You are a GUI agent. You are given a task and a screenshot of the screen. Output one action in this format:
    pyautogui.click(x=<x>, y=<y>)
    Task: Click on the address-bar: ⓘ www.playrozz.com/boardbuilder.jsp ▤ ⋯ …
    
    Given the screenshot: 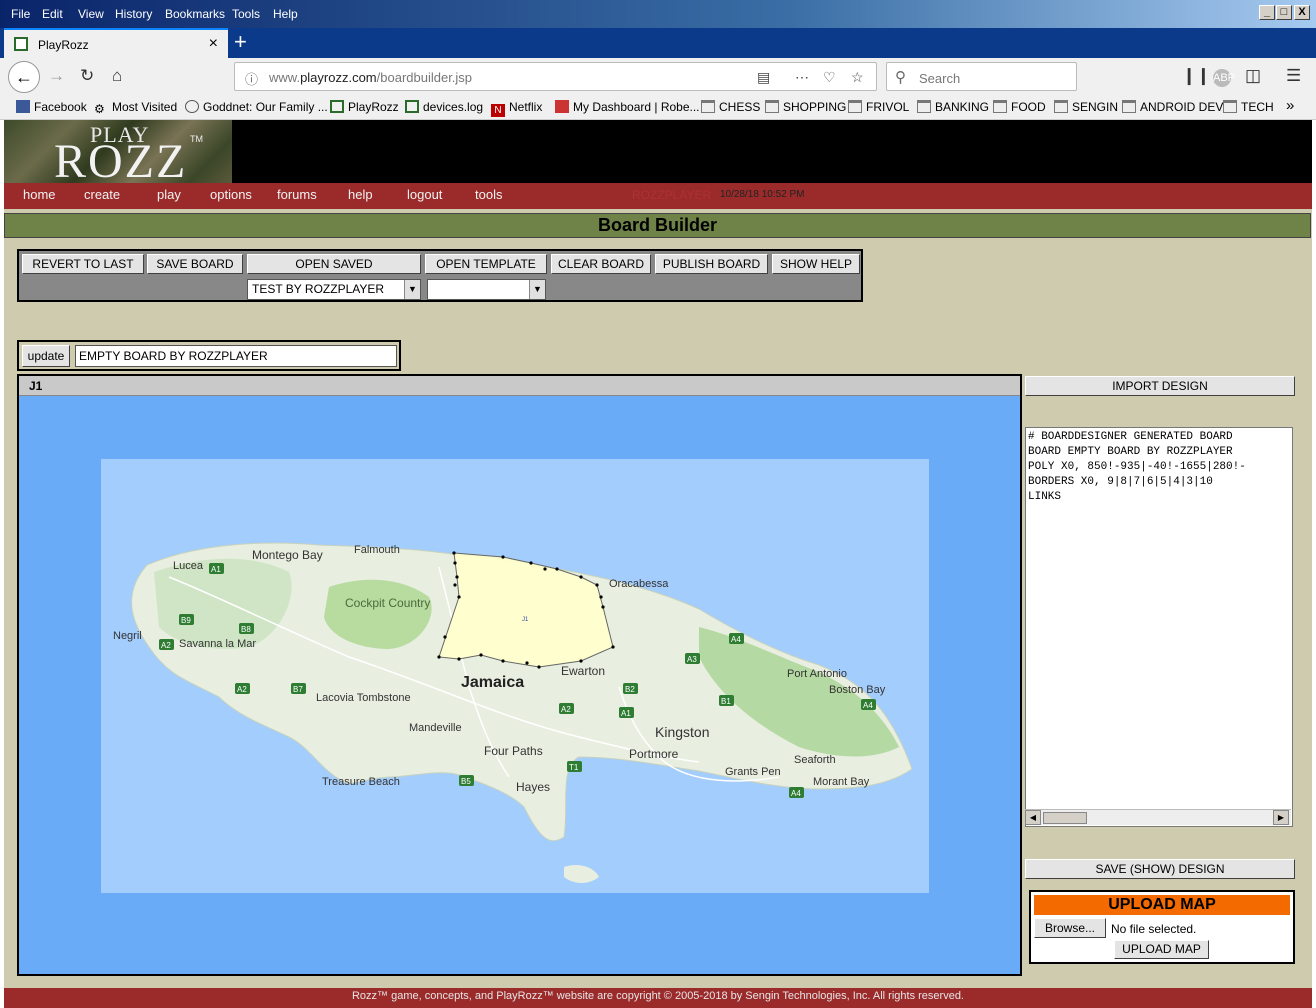 What is the action you would take?
    pyautogui.click(x=555, y=76)
    